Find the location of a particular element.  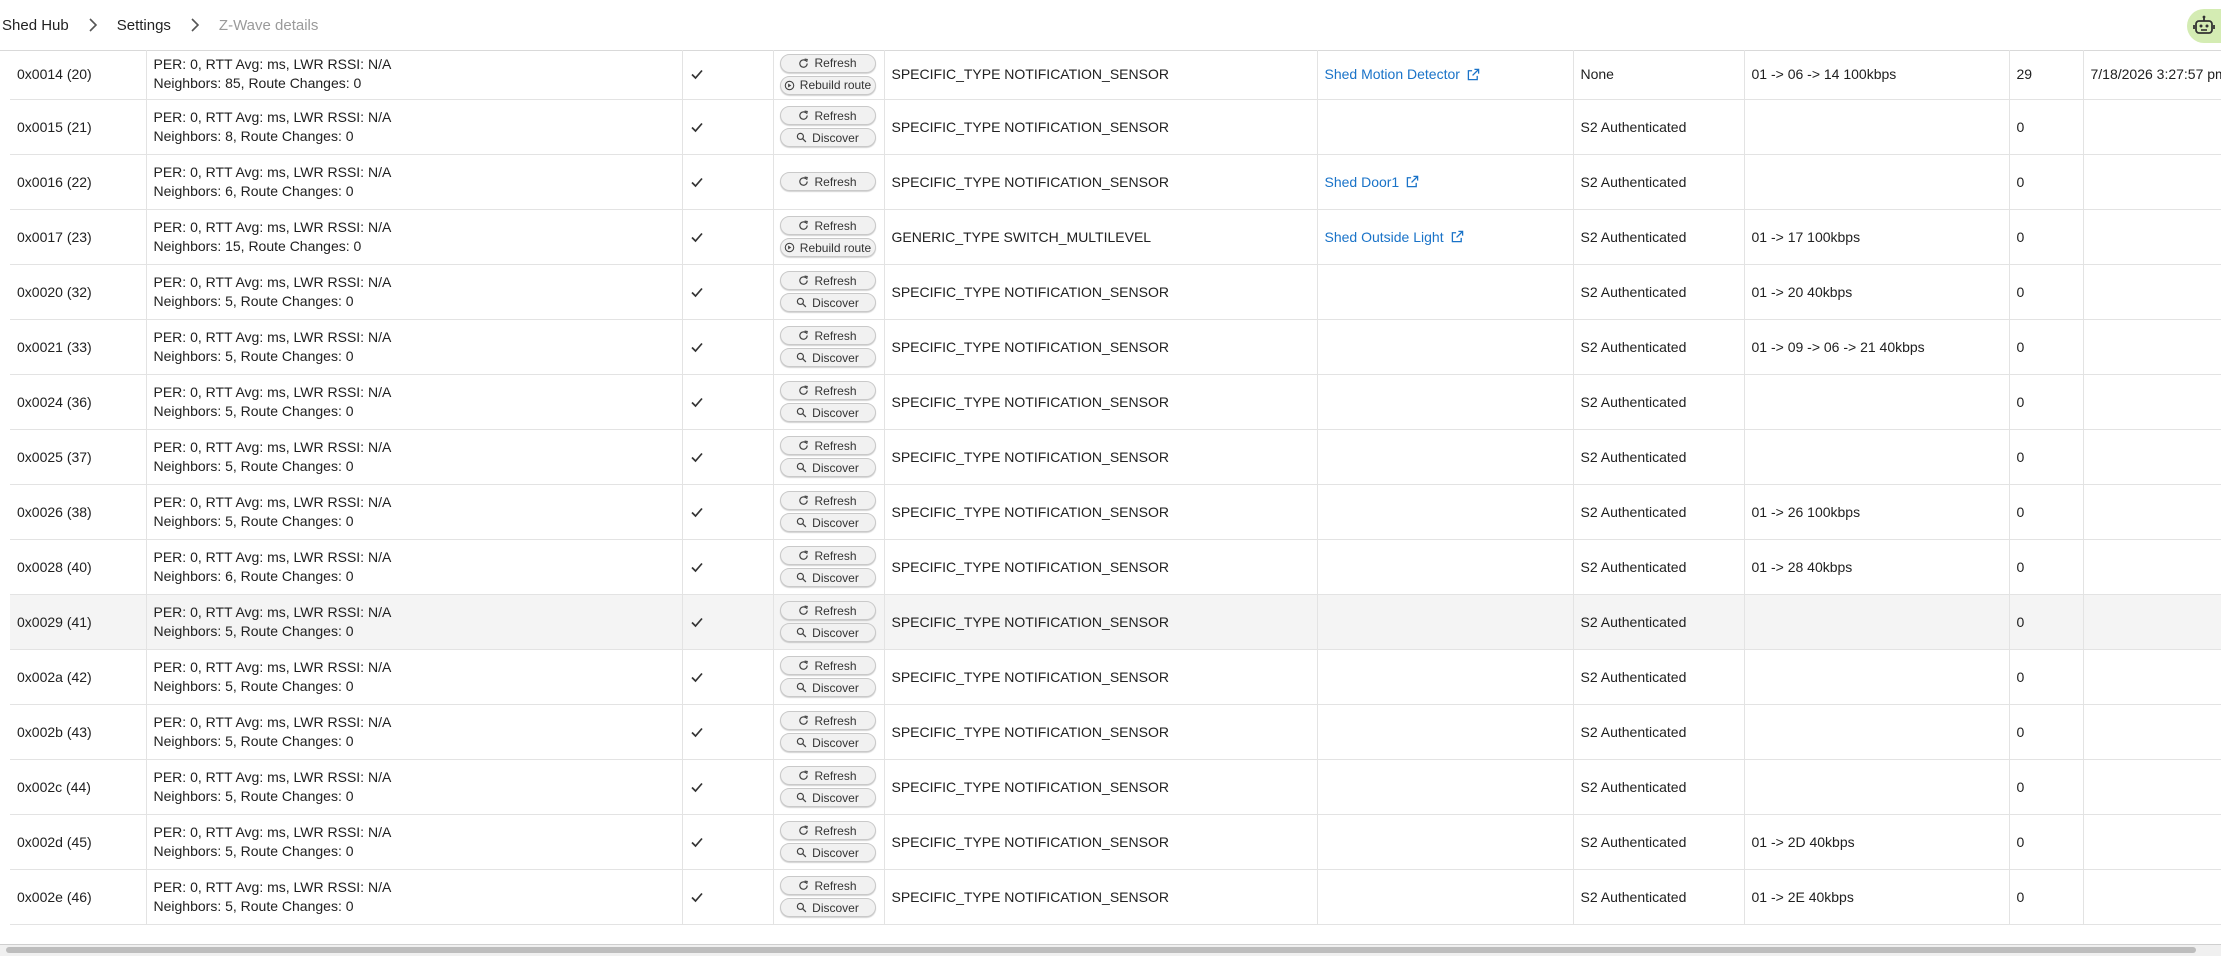

breadcrumb-shed-hub: Shed Hub is located at coordinates (35, 25).